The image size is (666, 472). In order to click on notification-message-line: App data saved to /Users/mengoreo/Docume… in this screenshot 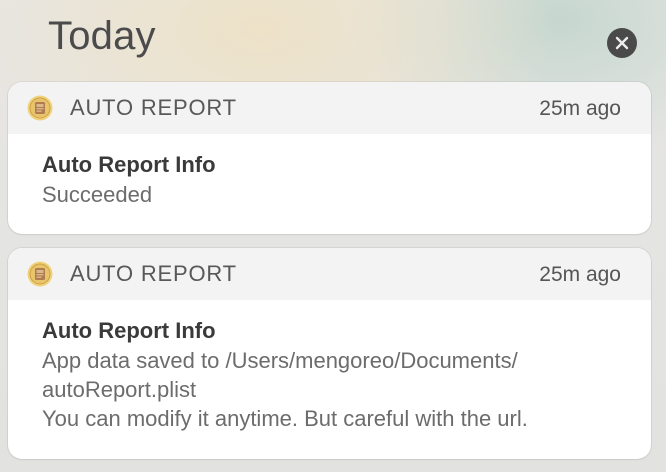, I will do `click(280, 360)`.